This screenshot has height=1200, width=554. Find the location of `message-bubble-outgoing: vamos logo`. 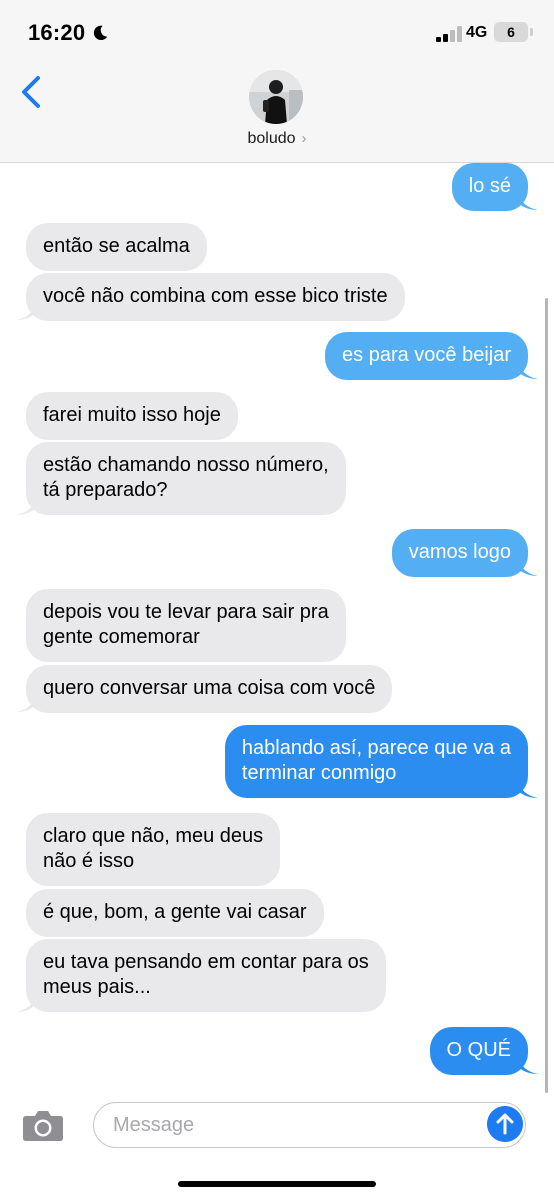

message-bubble-outgoing: vamos logo is located at coordinates (459, 553).